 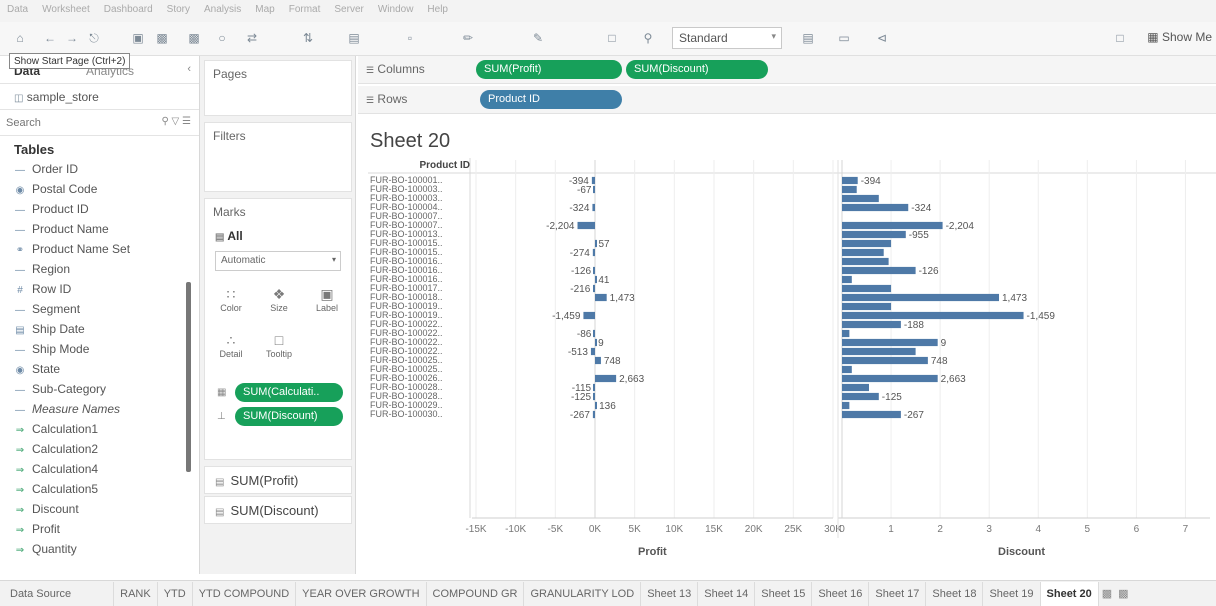 What do you see at coordinates (278, 480) in the screenshot?
I see `marks-tab-profit: ▤ SUM(Profit)` at bounding box center [278, 480].